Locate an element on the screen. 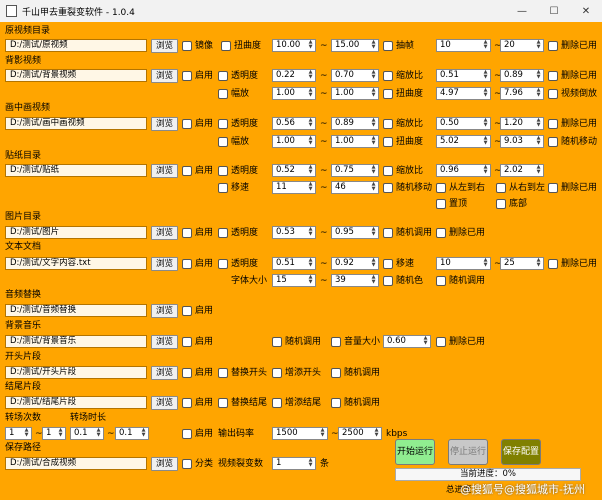 Image resolution: width=602 pixels, height=500 pixels. transition-duration-min: 0.1 ▲ ▼ is located at coordinates (87, 433).